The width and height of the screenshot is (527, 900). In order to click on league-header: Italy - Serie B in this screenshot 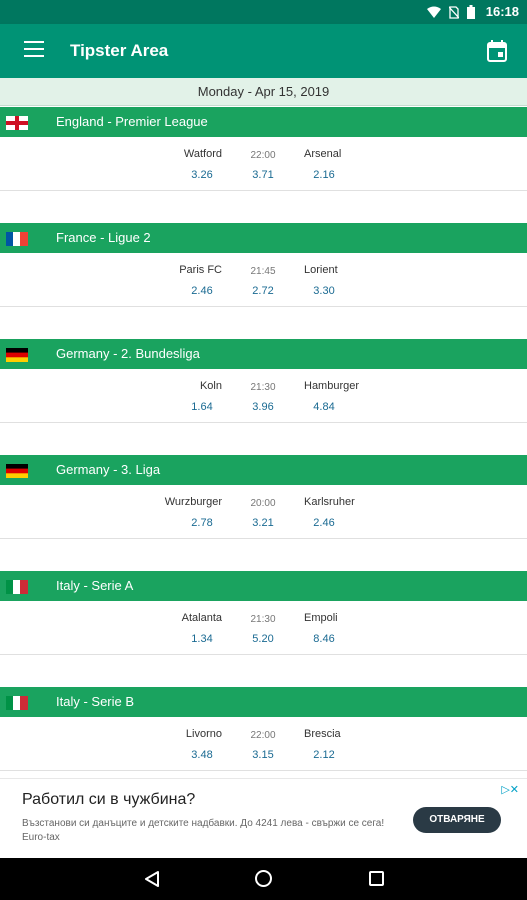, I will do `click(263, 702)`.